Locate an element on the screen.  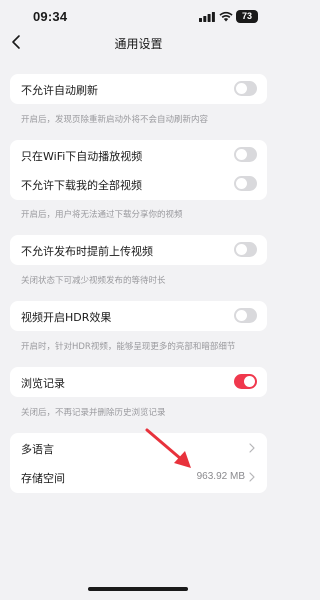
settings-card-video: 只在WiFi下自动播放视频 不允许下载我的全部视频 is located at coordinates (138, 170).